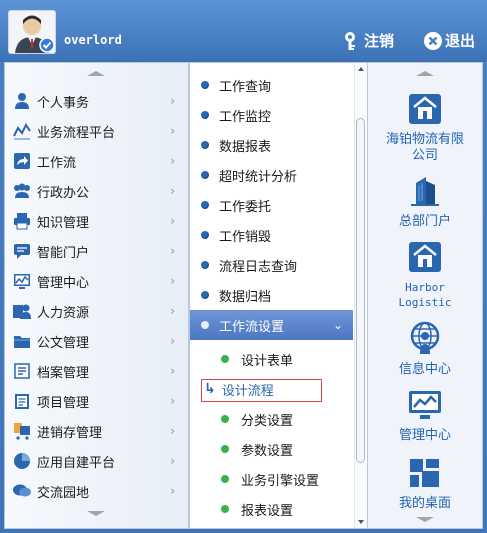  I want to click on menu-item-work-monitor: 工作监控, so click(271, 115).